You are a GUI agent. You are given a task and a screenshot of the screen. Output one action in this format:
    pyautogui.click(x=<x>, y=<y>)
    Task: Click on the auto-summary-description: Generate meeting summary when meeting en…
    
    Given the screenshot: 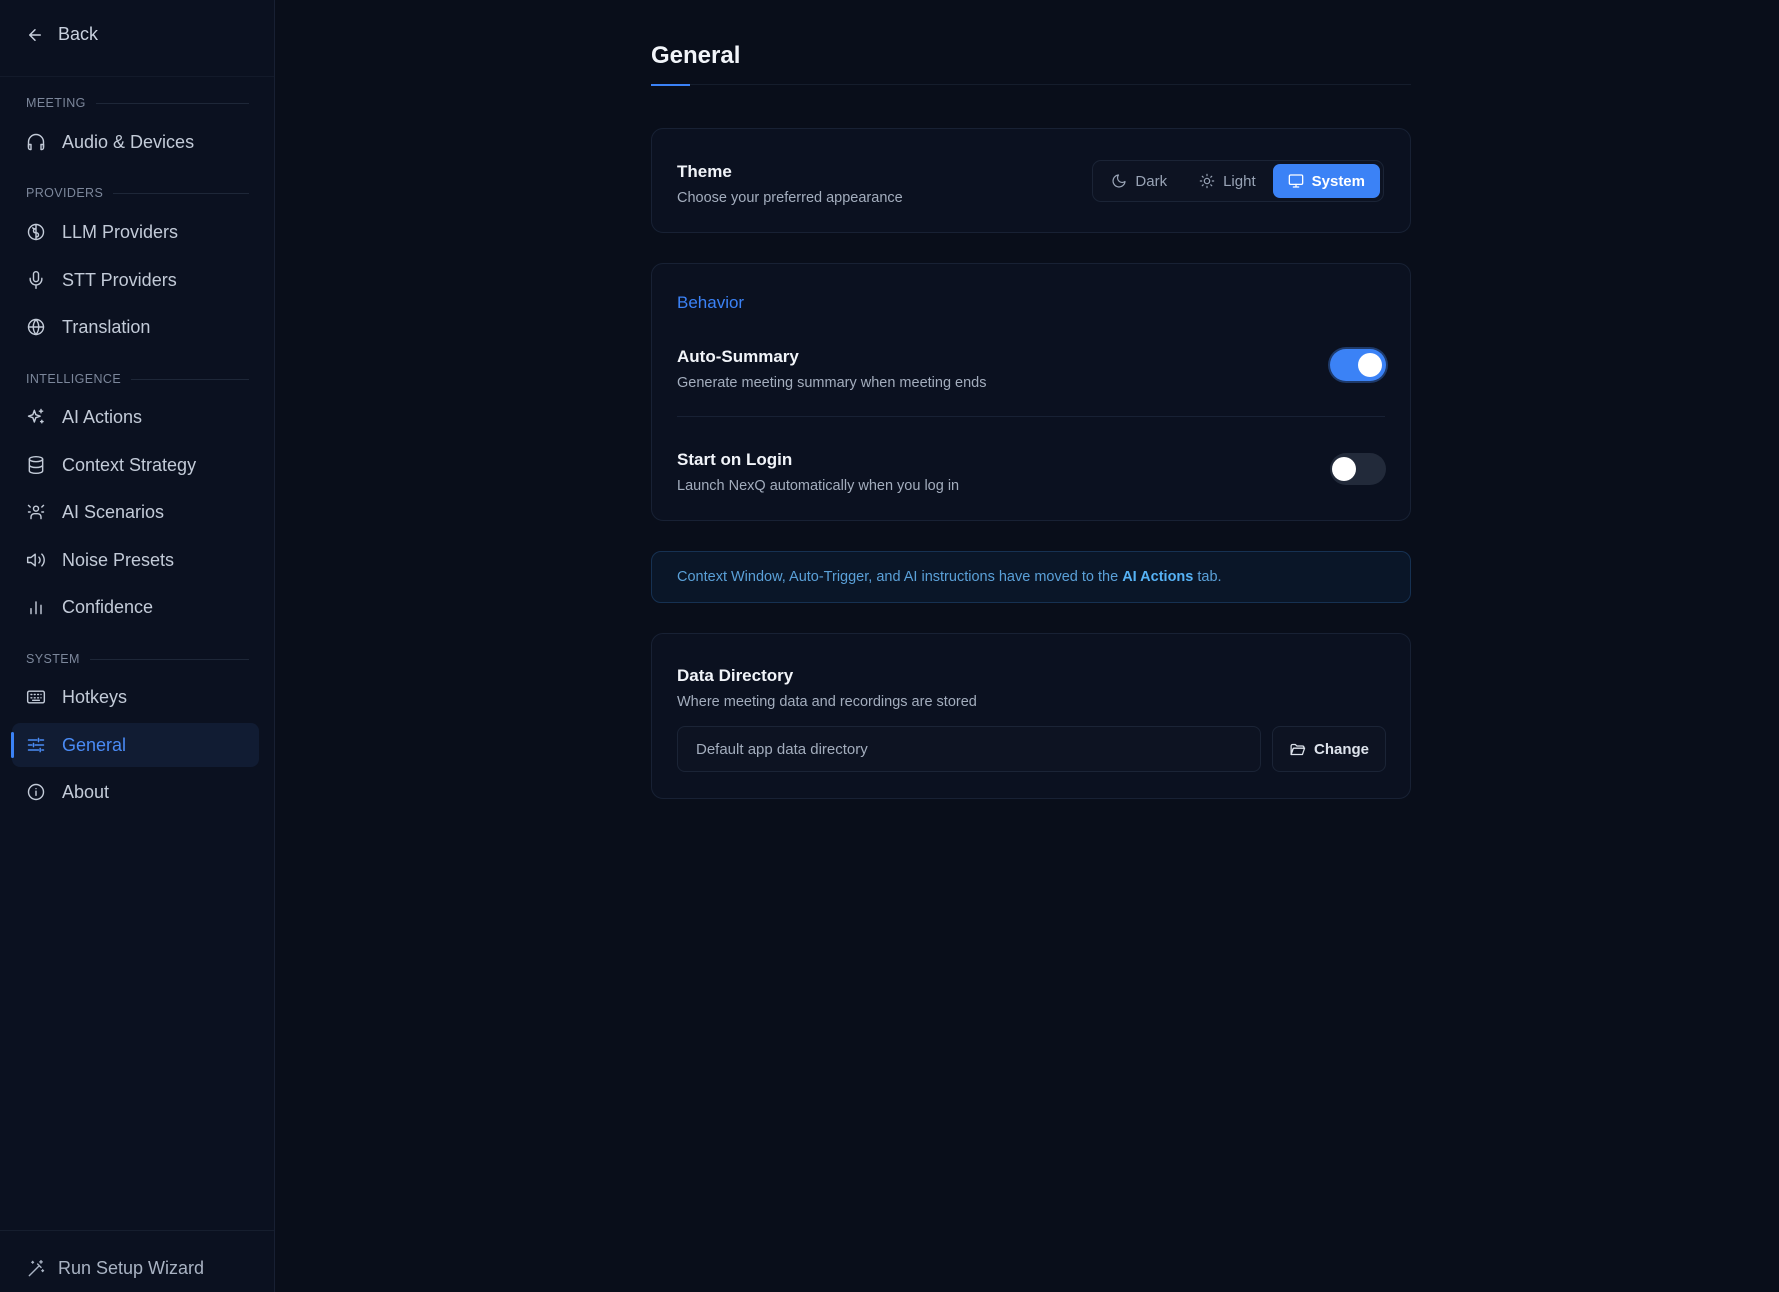 What is the action you would take?
    pyautogui.click(x=832, y=383)
    